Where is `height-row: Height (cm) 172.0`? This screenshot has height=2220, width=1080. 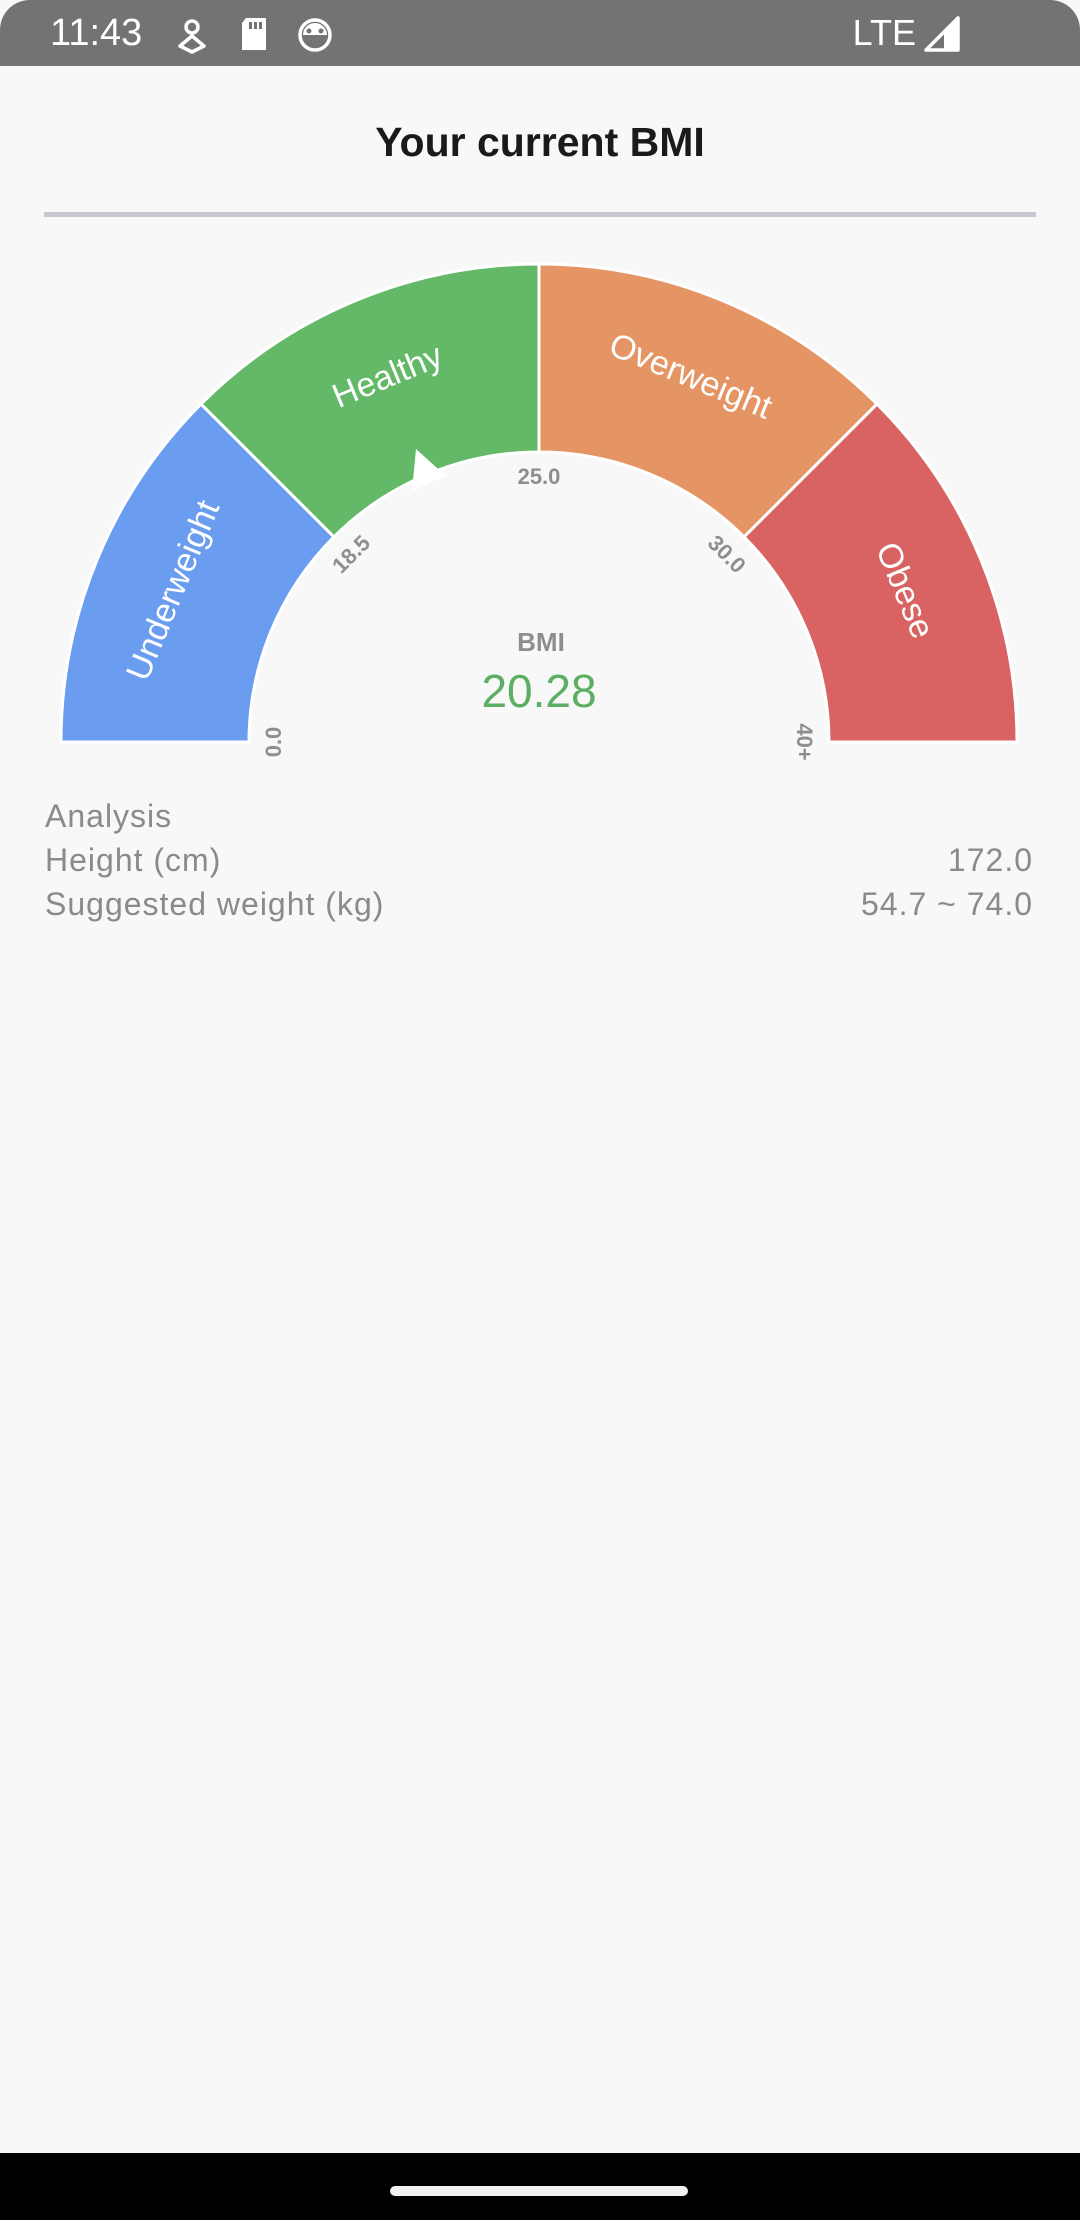 height-row: Height (cm) 172.0 is located at coordinates (539, 860).